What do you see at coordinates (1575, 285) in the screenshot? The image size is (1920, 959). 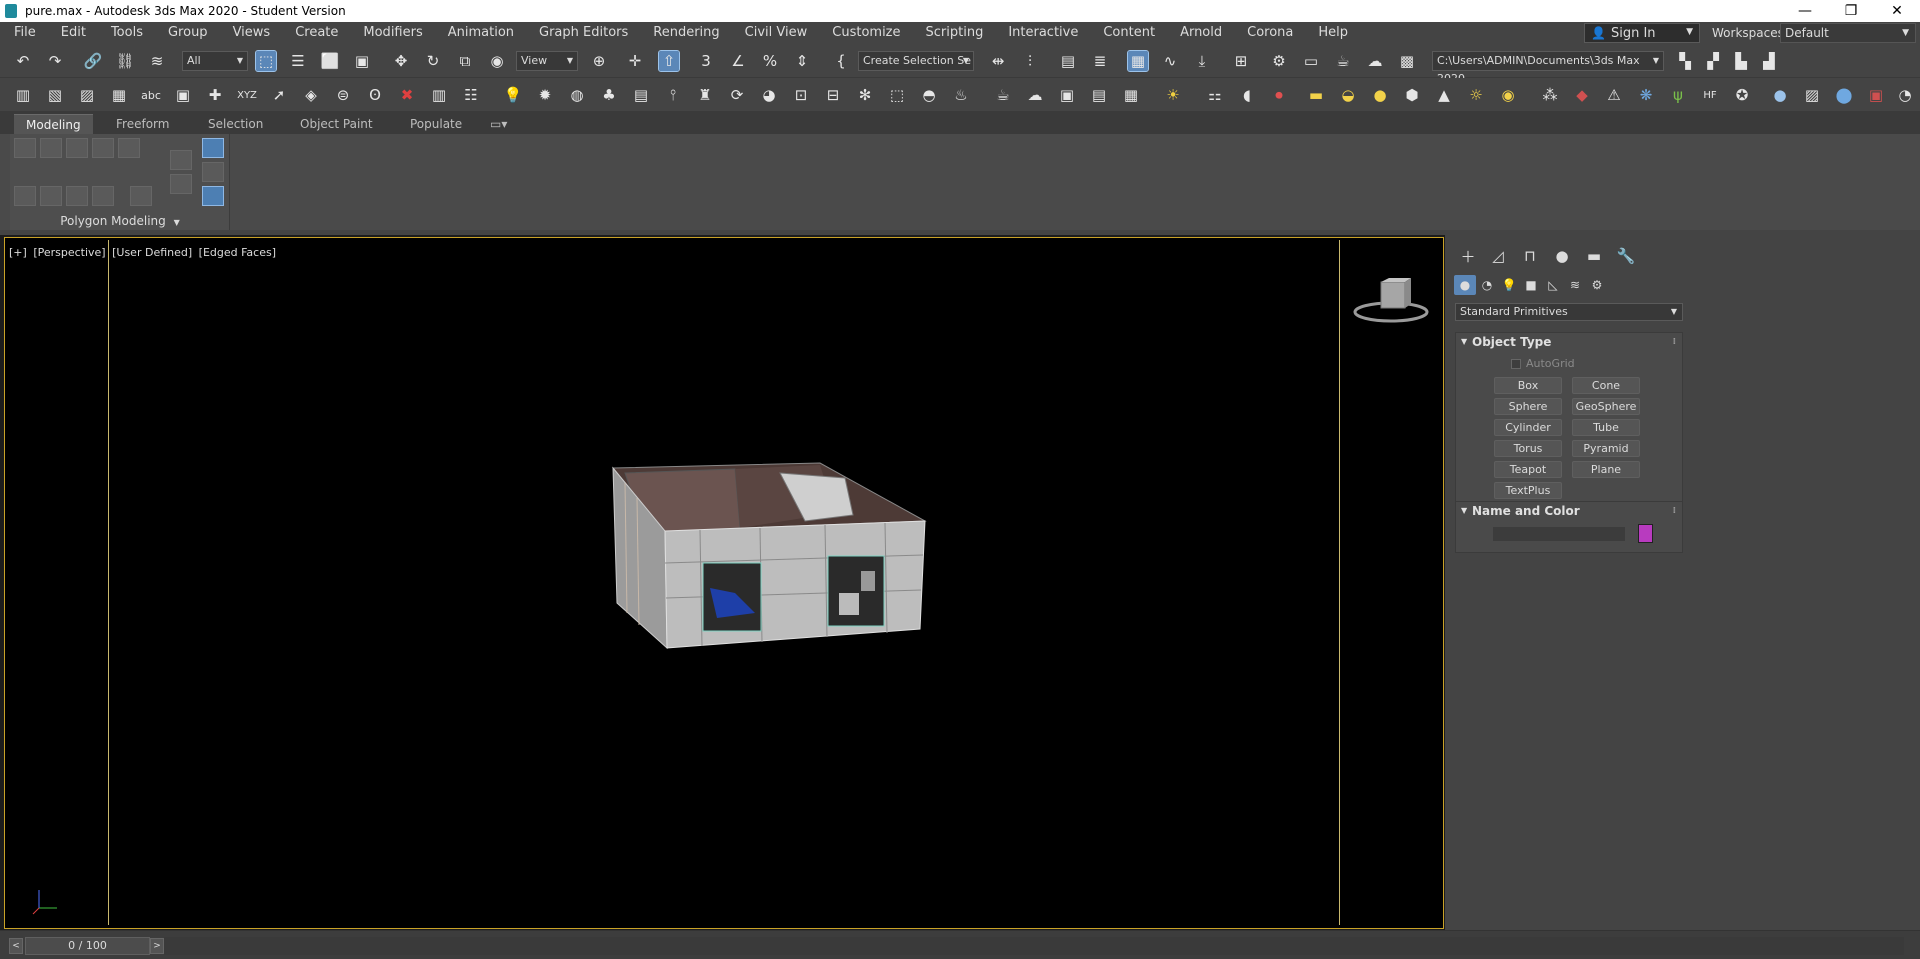 I see `space-warps-category: ≋` at bounding box center [1575, 285].